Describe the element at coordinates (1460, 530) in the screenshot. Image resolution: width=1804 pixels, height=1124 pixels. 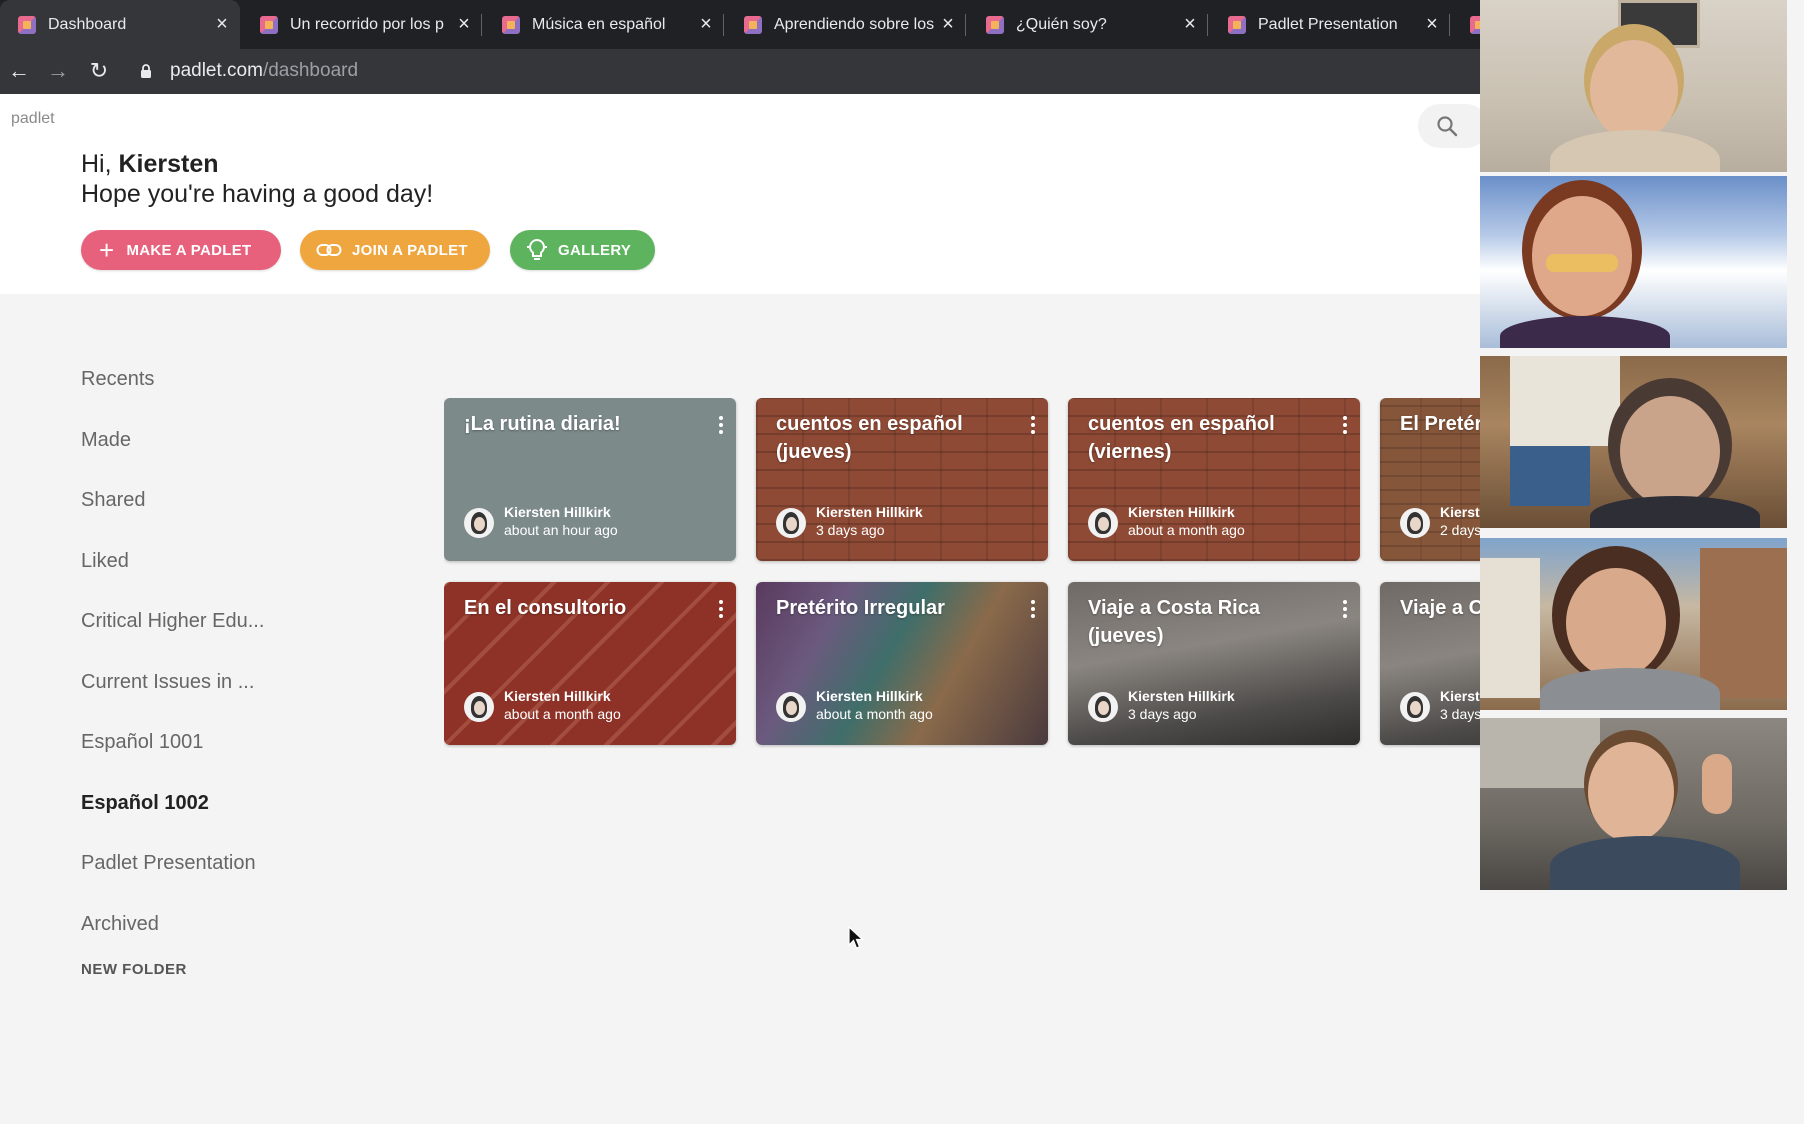
I see `card-timestamp: 2 days ago` at that location.